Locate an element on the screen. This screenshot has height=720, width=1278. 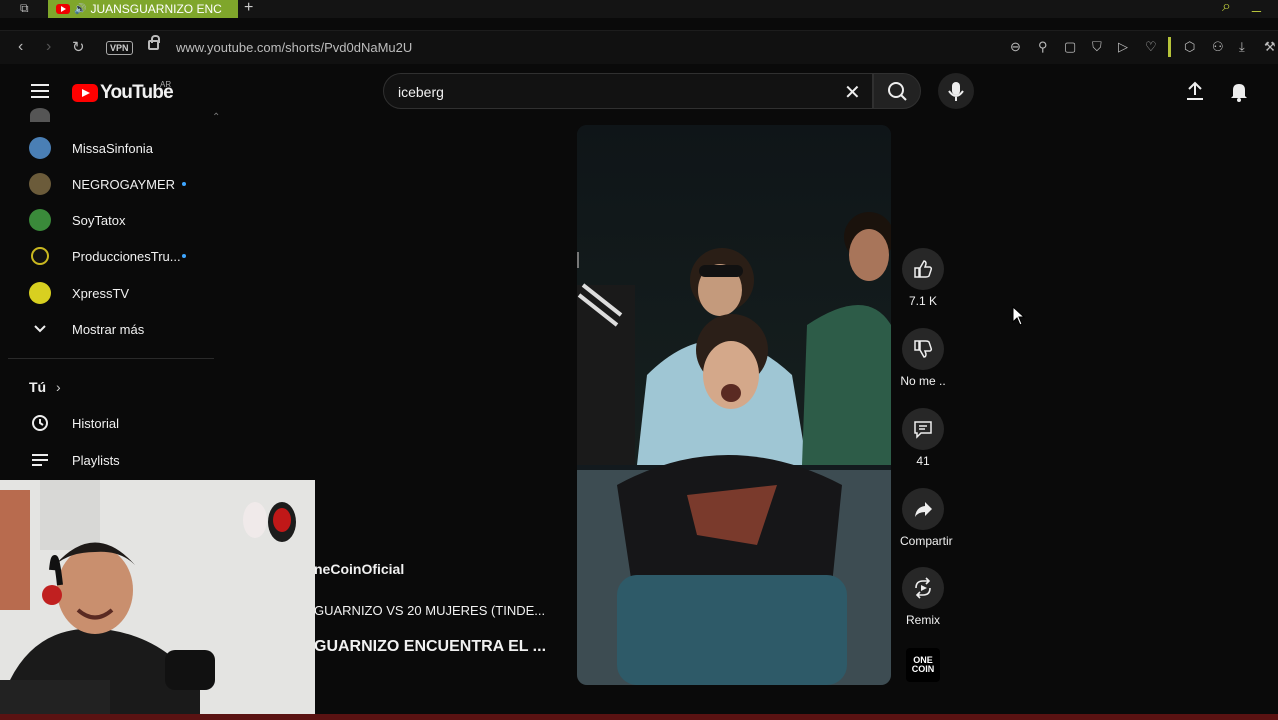
sidebar-item-soytatox: SoyTatox is located at coordinates (107, 220).